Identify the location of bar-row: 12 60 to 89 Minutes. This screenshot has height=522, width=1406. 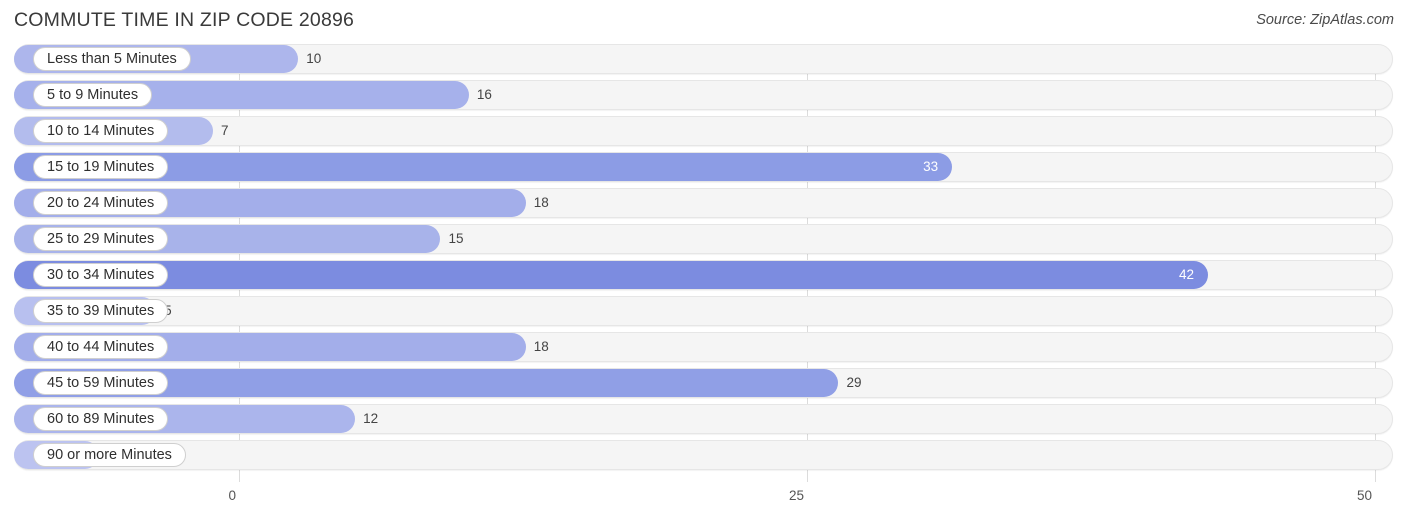
(703, 419).